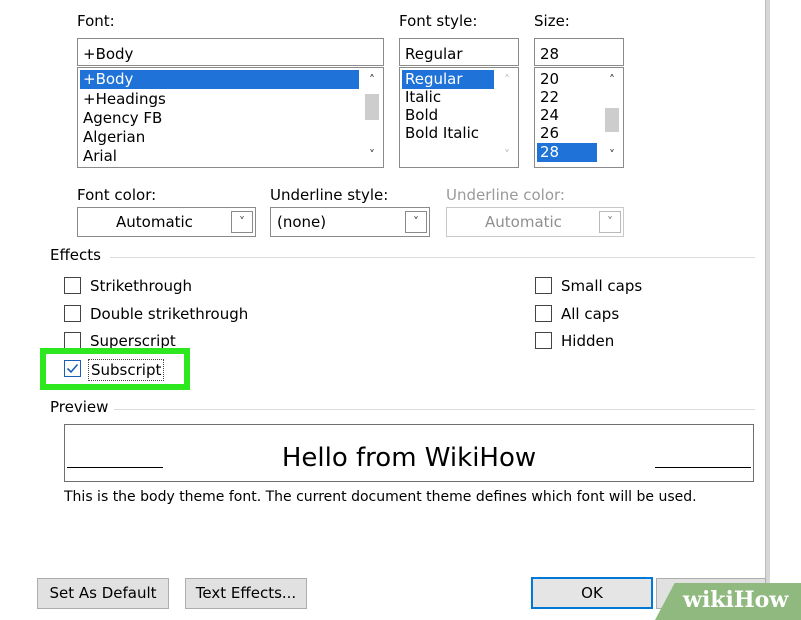  I want to click on dialog-right-border, so click(767, 310).